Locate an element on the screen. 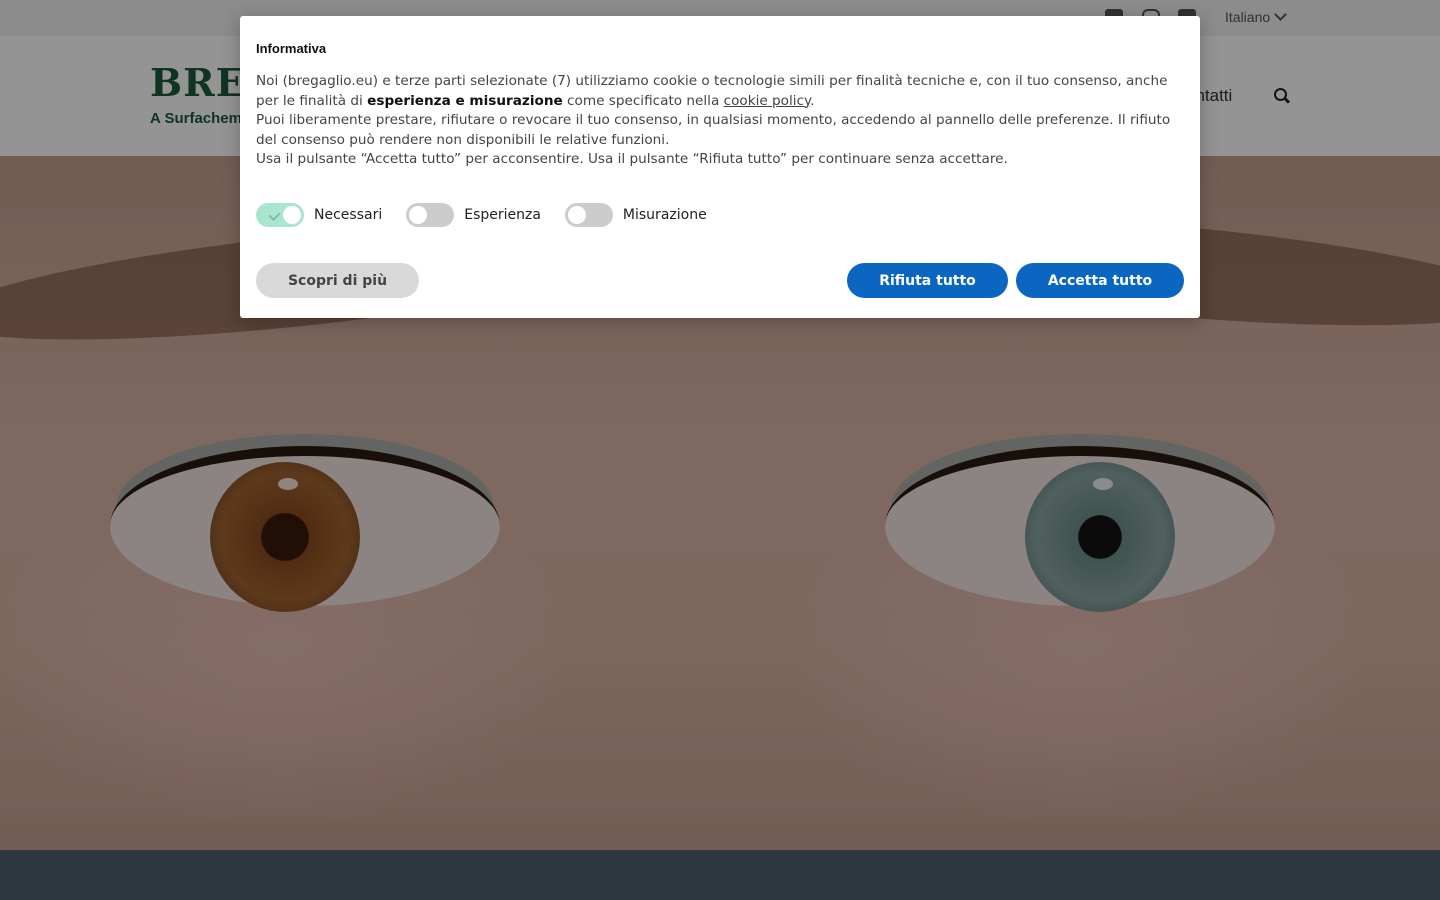  toggle-esperienza: Esperienza is located at coordinates (473, 215).